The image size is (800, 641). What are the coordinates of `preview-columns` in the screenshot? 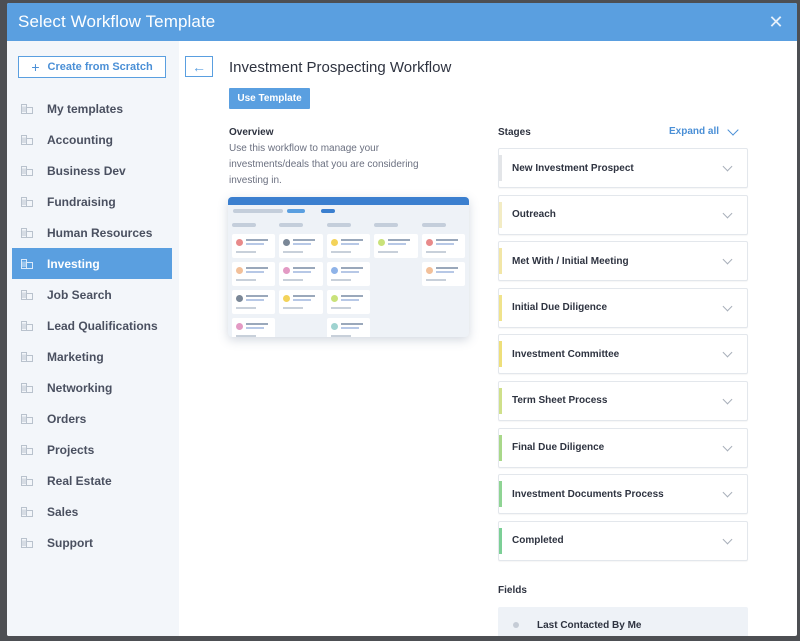 It's located at (348, 277).